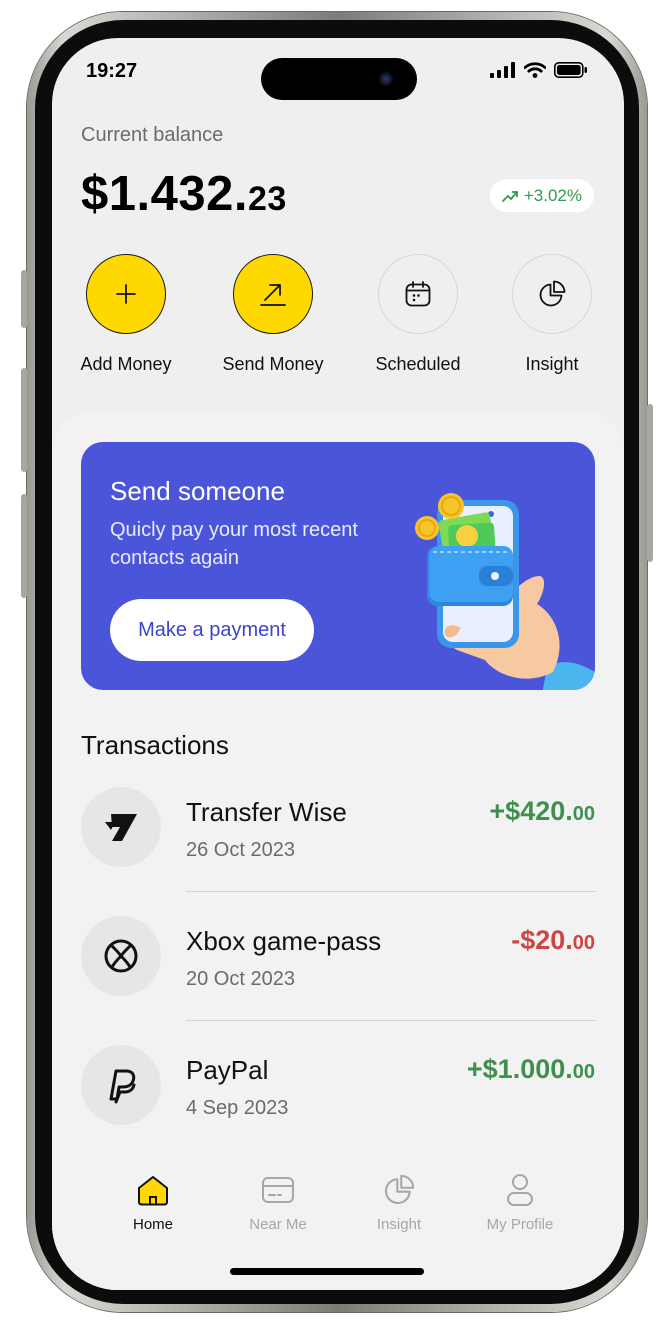  What do you see at coordinates (386, 79) in the screenshot?
I see `camera-icon` at bounding box center [386, 79].